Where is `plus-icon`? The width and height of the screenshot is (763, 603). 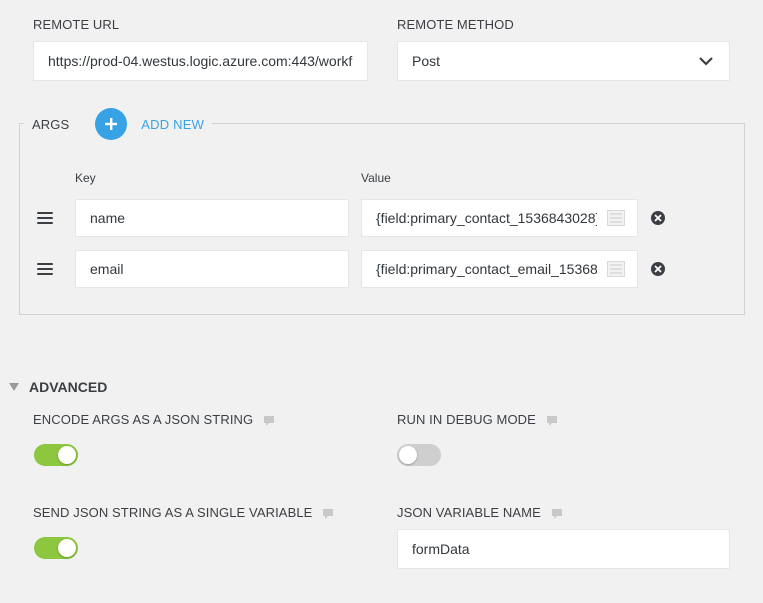 plus-icon is located at coordinates (111, 124).